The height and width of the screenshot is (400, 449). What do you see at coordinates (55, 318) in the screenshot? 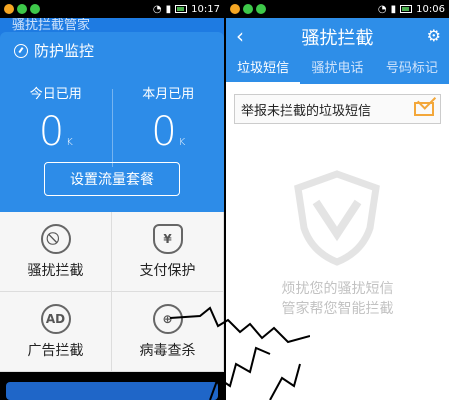
I see `ad-block-icon: AD` at bounding box center [55, 318].